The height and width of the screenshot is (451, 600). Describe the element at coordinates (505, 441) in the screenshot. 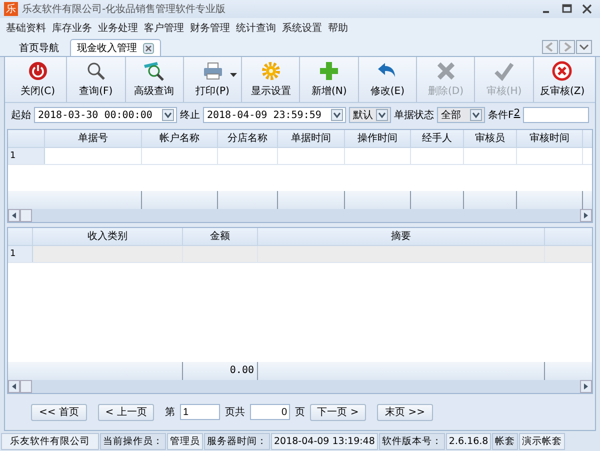

I see `status-label: 帐套` at that location.